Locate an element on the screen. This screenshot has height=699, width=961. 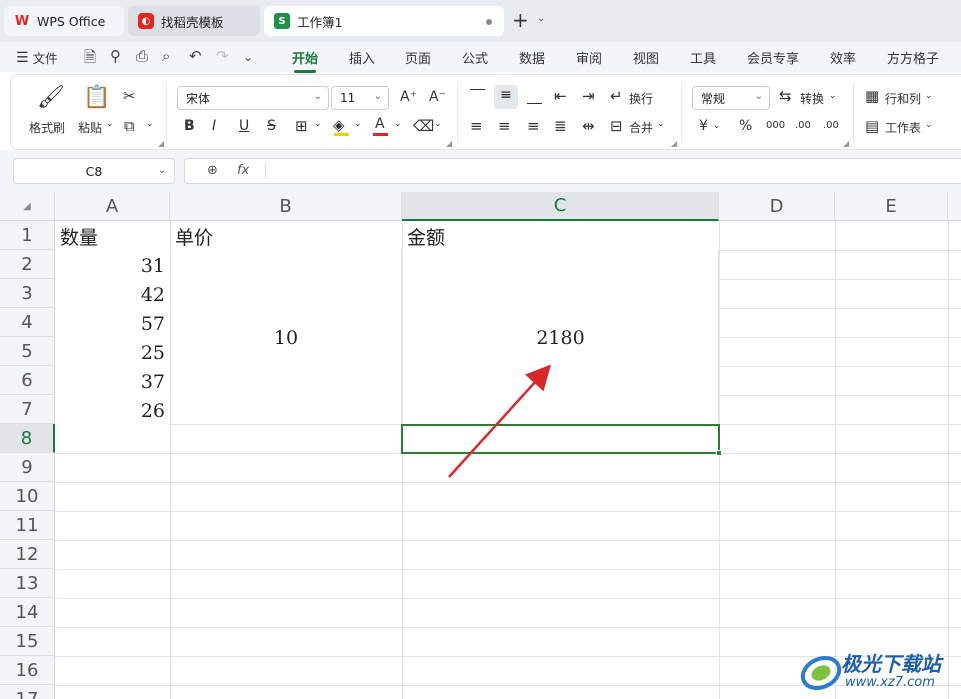
row-header-7: 7 is located at coordinates (27, 409).